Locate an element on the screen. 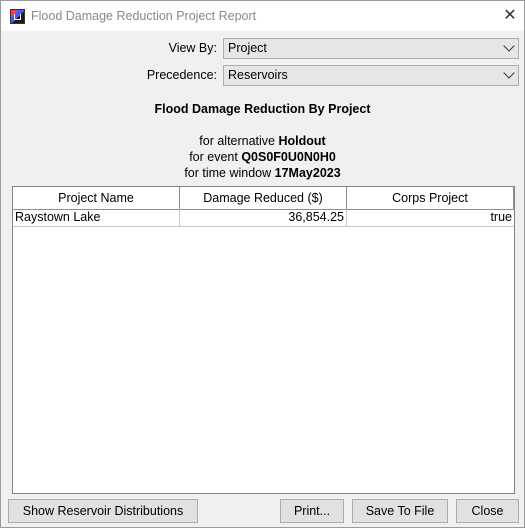  time-window-value: 17May2023 is located at coordinates (307, 173).